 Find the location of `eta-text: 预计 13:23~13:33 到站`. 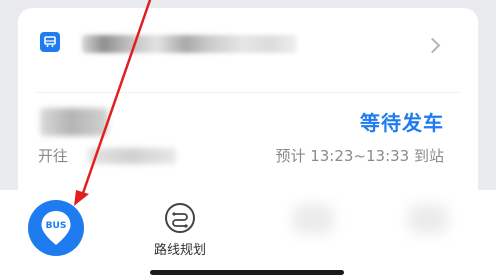

eta-text: 预计 13:23~13:33 到站 is located at coordinates (359, 156).